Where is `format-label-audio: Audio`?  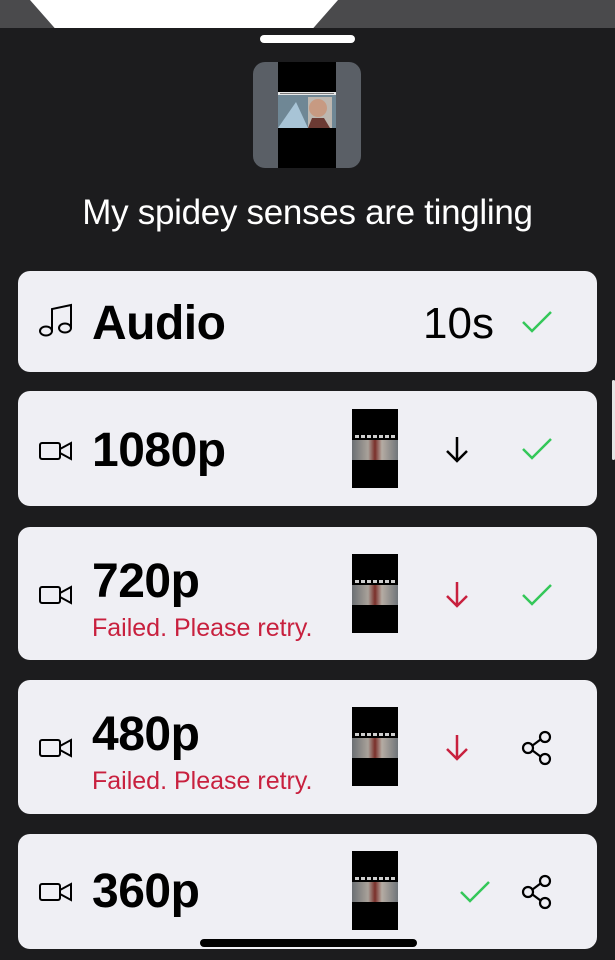
format-label-audio: Audio is located at coordinates (159, 323).